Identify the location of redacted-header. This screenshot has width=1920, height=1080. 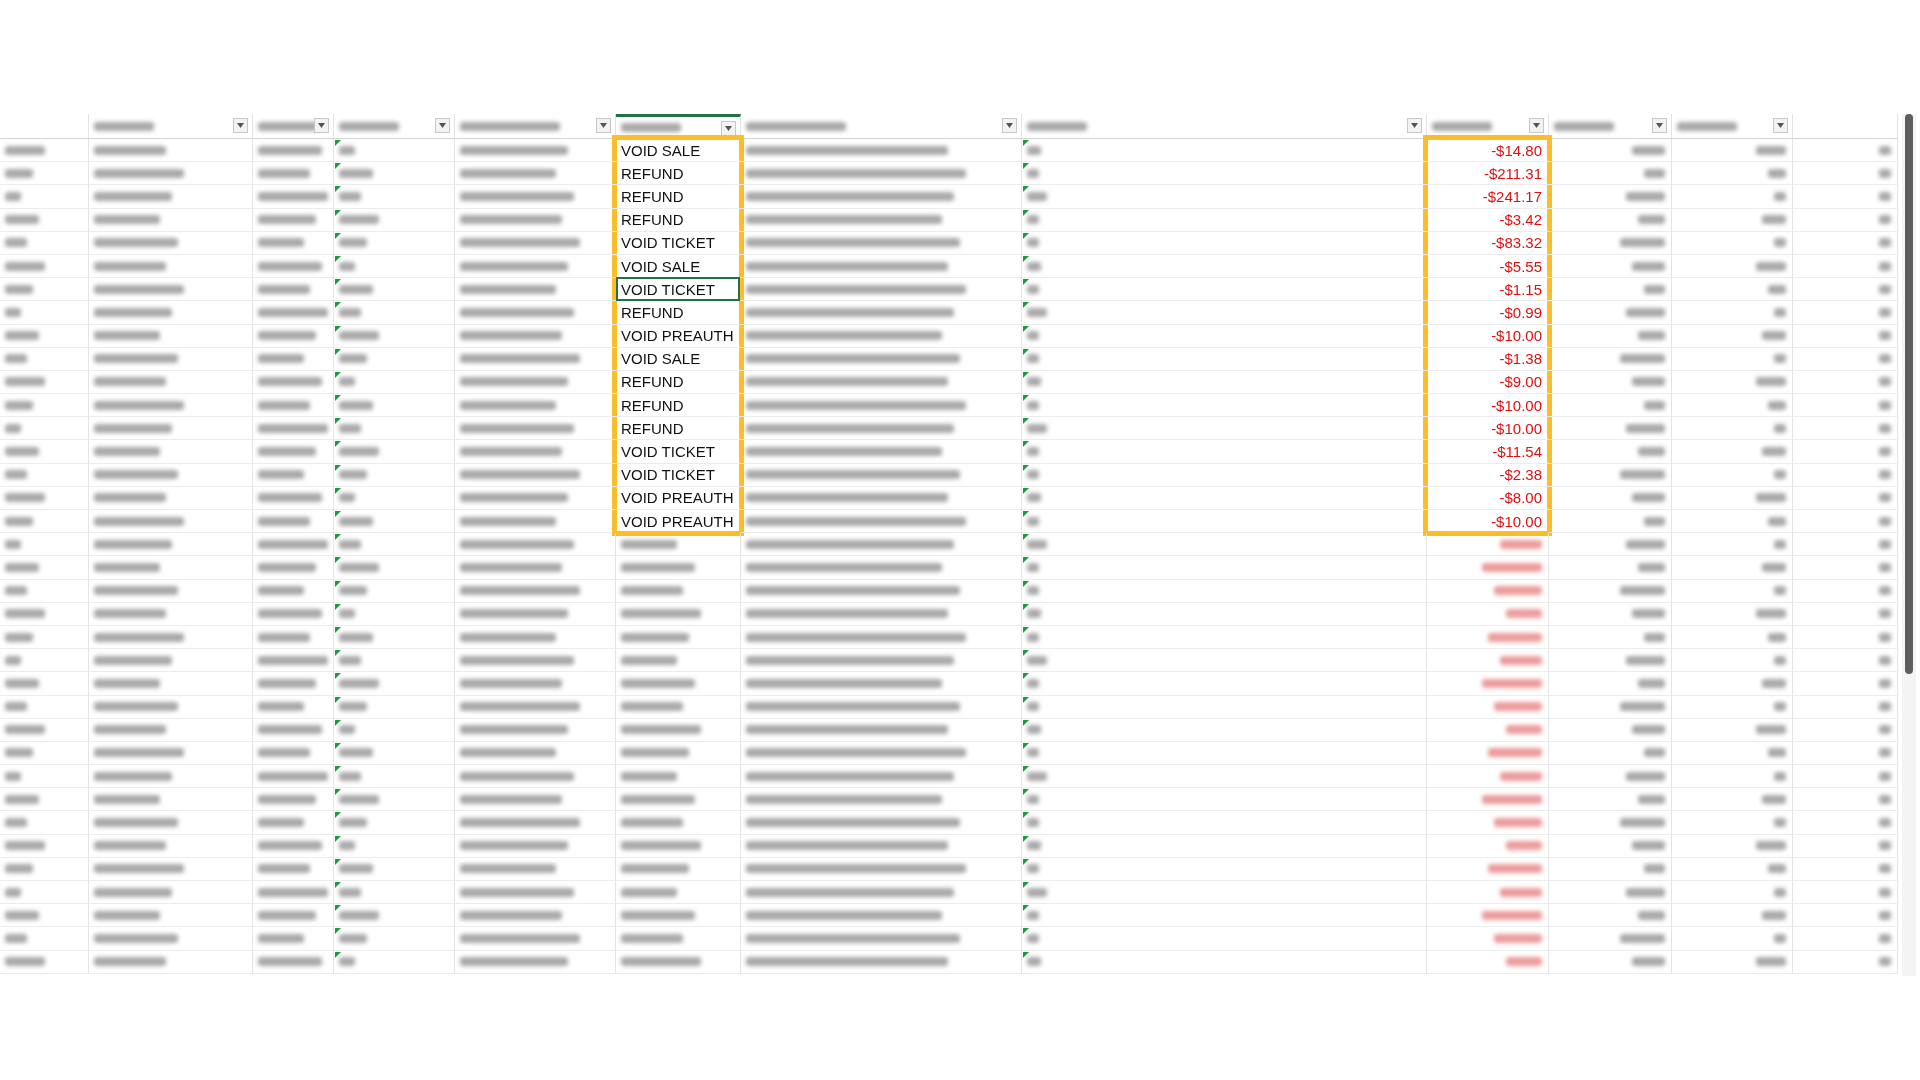
(1462, 126).